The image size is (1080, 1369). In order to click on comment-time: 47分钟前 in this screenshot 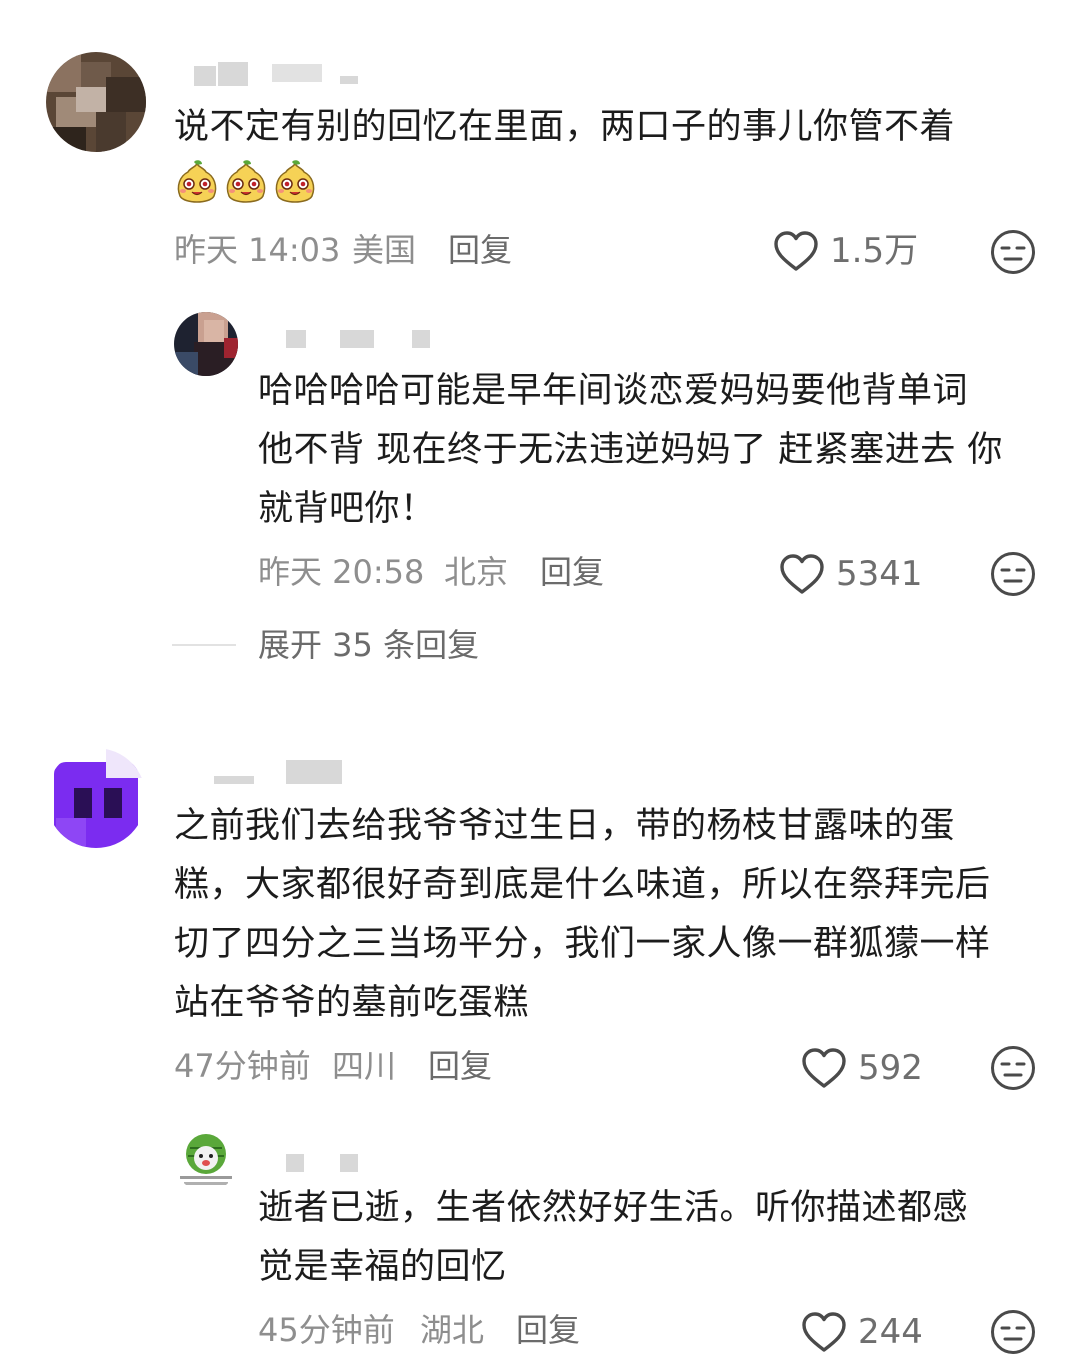, I will do `click(242, 1066)`.